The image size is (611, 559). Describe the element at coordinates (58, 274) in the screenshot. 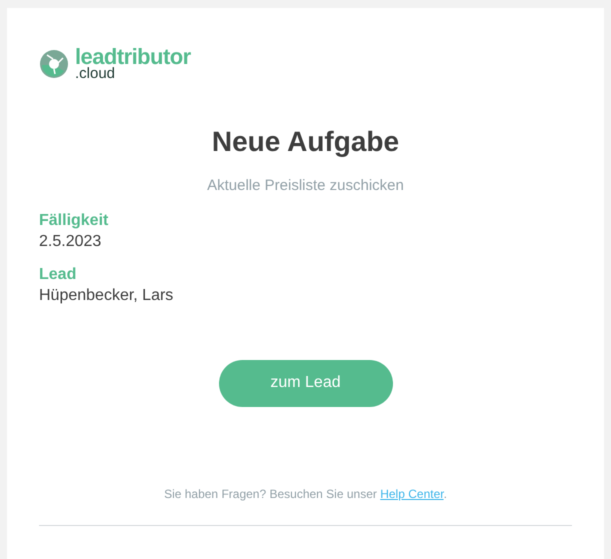

I see `field-label: Lead` at that location.